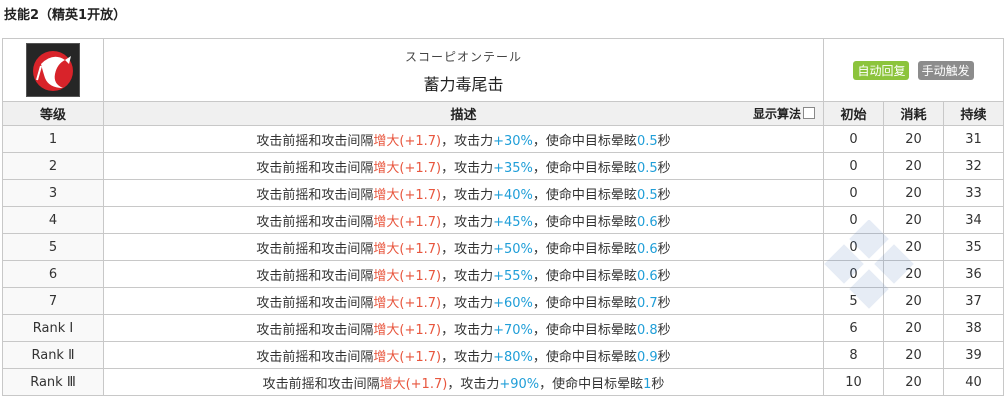 The width and height of the screenshot is (1006, 403). I want to click on row-duration: 35, so click(974, 247).